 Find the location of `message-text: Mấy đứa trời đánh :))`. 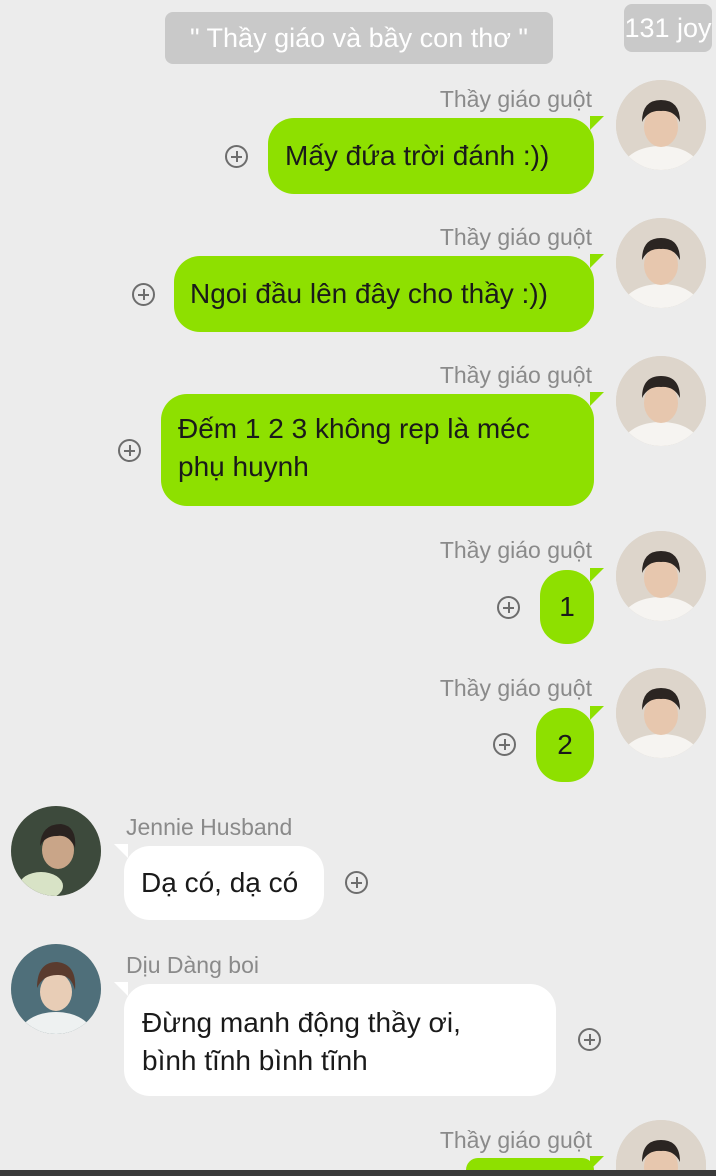

message-text: Mấy đứa trời đánh :)) is located at coordinates (417, 155).